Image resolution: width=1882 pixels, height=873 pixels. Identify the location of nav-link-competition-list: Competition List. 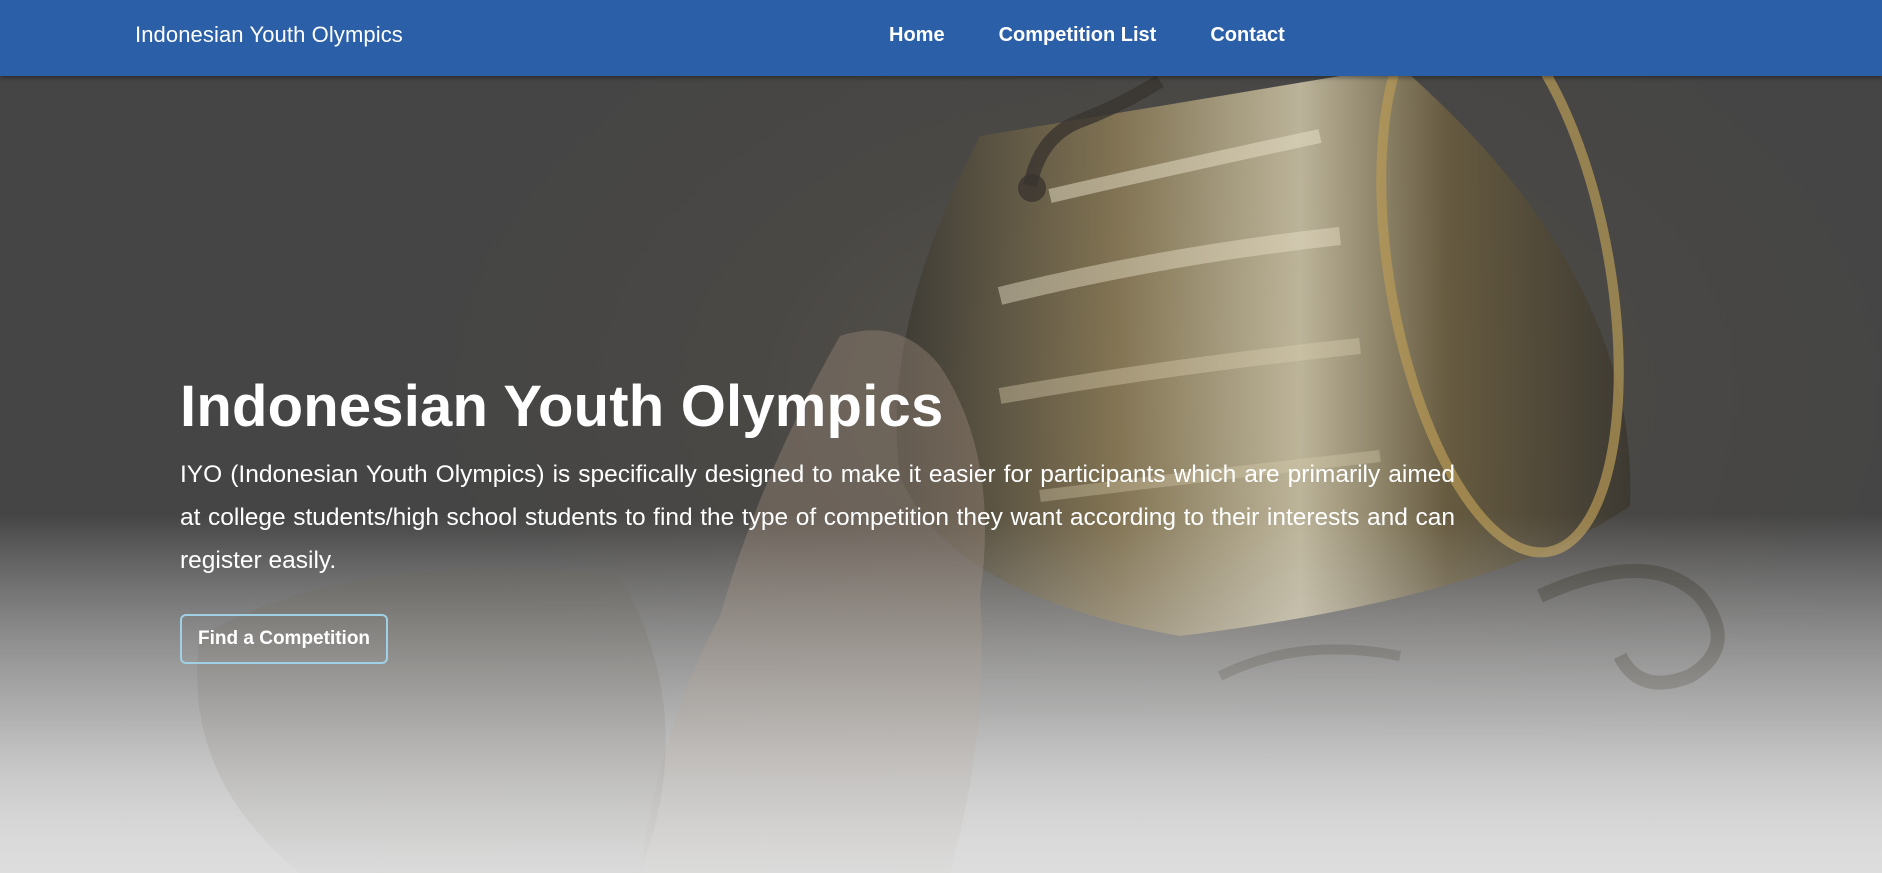
(1078, 35).